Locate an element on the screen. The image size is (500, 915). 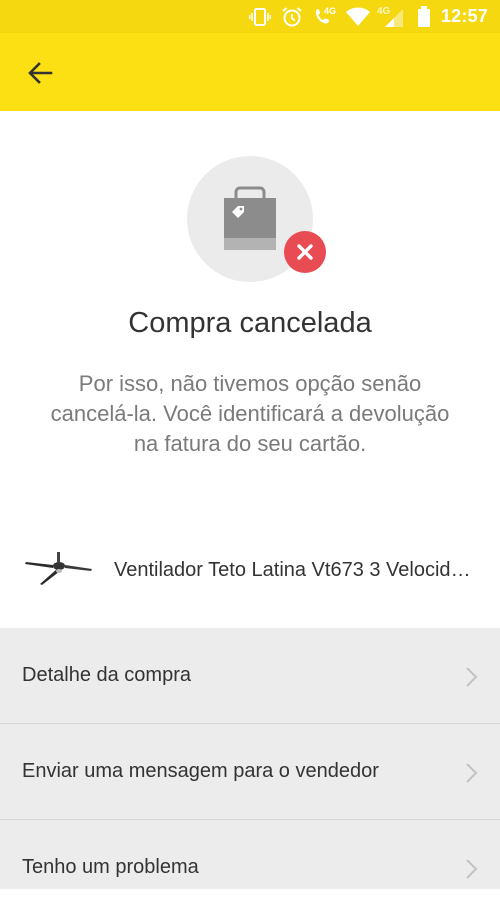
call-4g-icon: 4G is located at coordinates (324, 16).